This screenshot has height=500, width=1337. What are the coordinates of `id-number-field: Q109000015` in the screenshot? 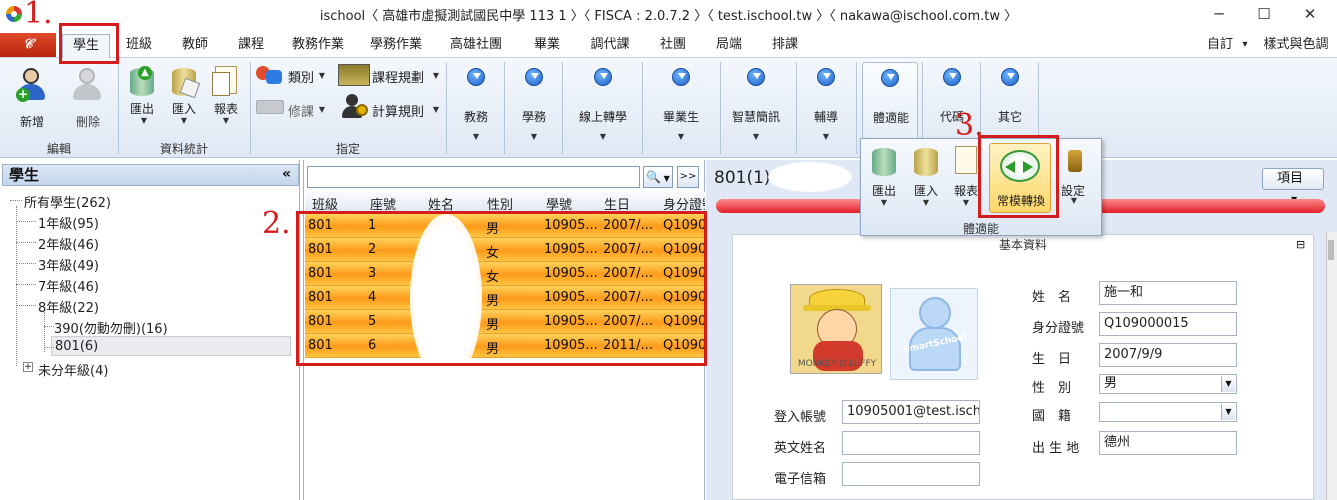 It's located at (1168, 324).